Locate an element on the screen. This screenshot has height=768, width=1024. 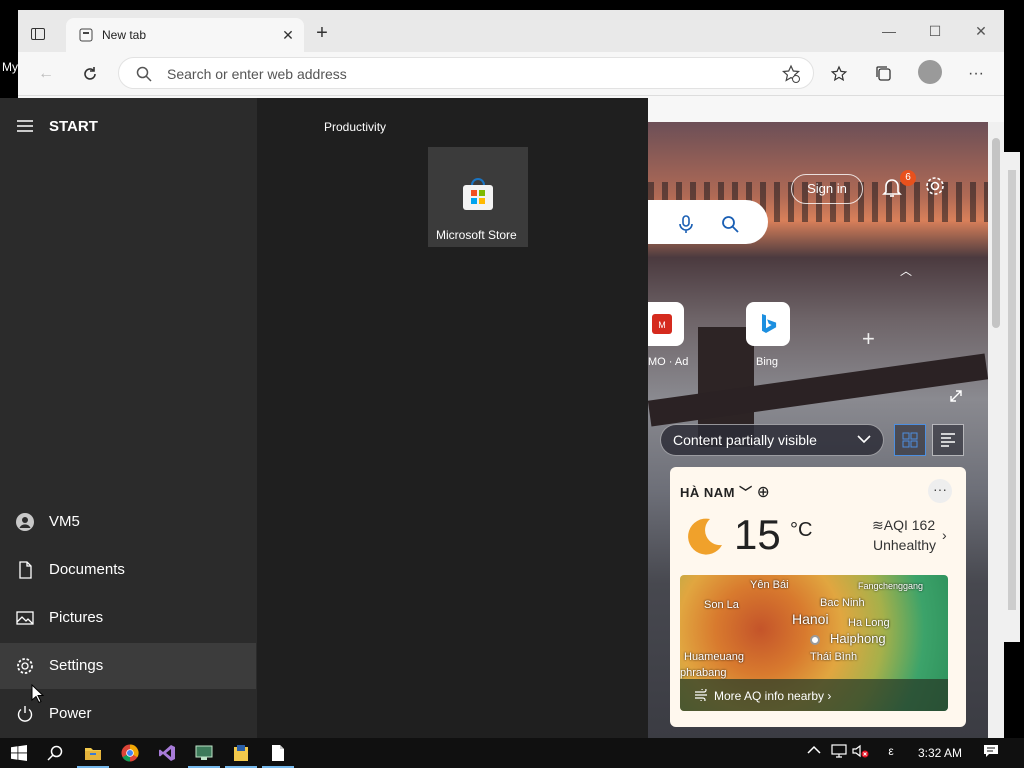
input-method-indicator: ε is located at coordinates (891, 753).